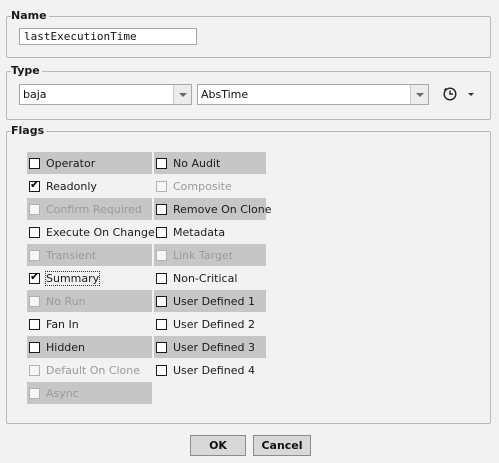 Image resolution: width=499 pixels, height=463 pixels. What do you see at coordinates (108, 36) in the screenshot?
I see `name-input: lastExecutionTime` at bounding box center [108, 36].